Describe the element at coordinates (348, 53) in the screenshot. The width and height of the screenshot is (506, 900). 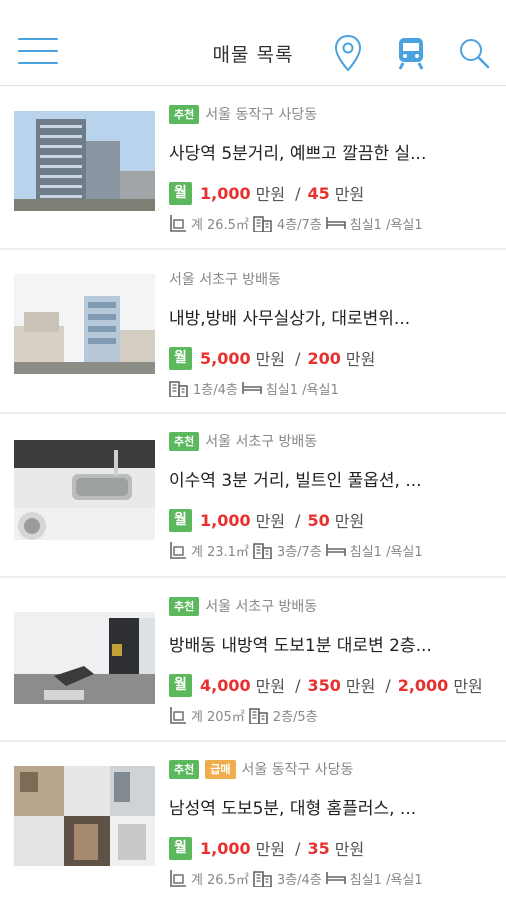
I see `map-pin-icon` at that location.